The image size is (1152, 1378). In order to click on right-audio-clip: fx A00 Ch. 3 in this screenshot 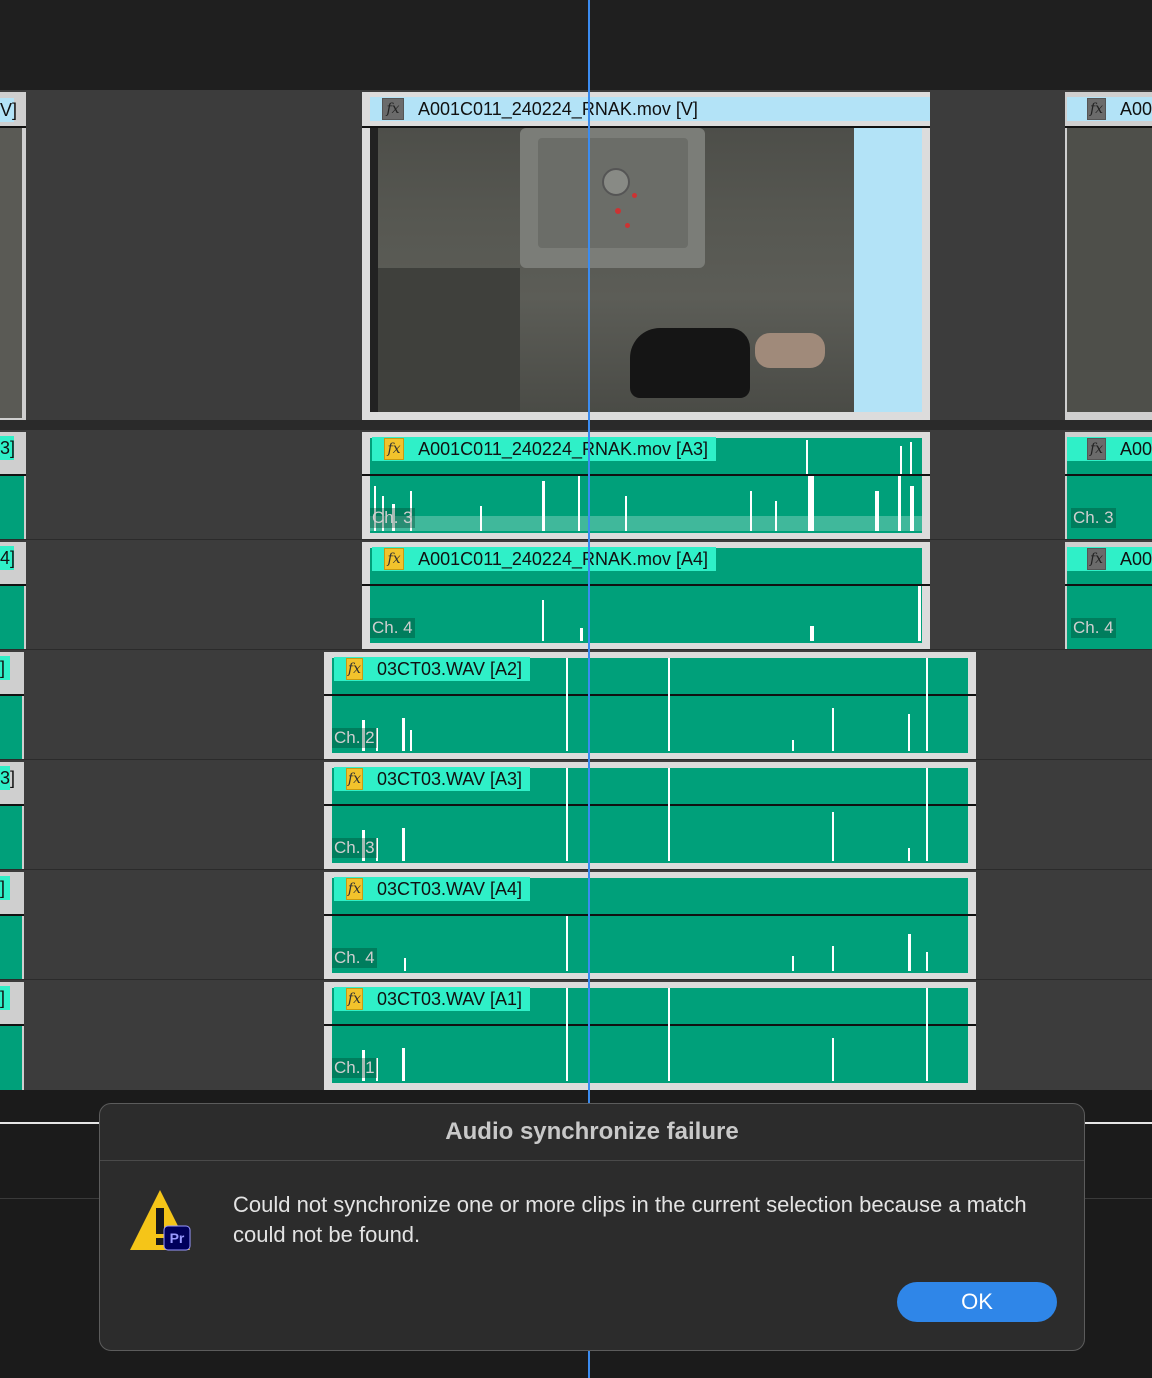, I will do `click(1108, 485)`.